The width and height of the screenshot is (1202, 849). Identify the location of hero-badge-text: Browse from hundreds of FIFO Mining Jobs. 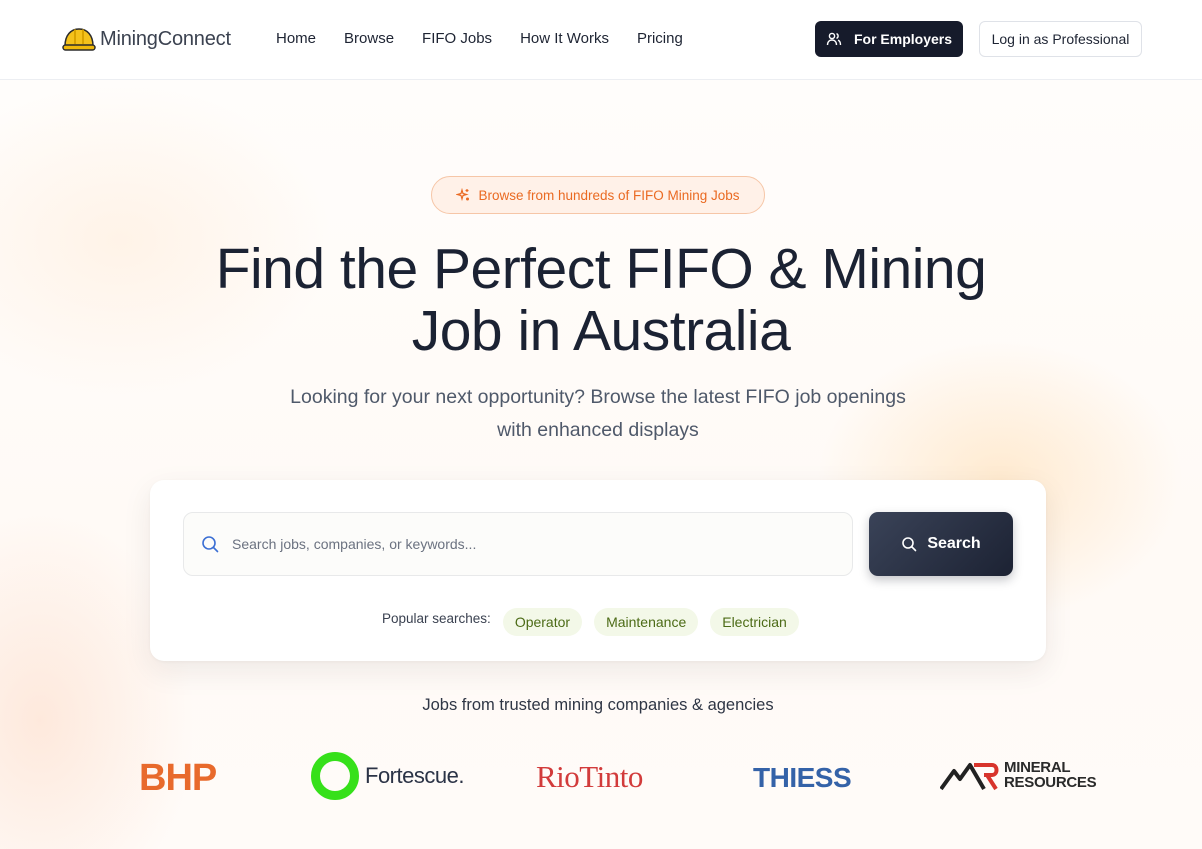
(609, 195).